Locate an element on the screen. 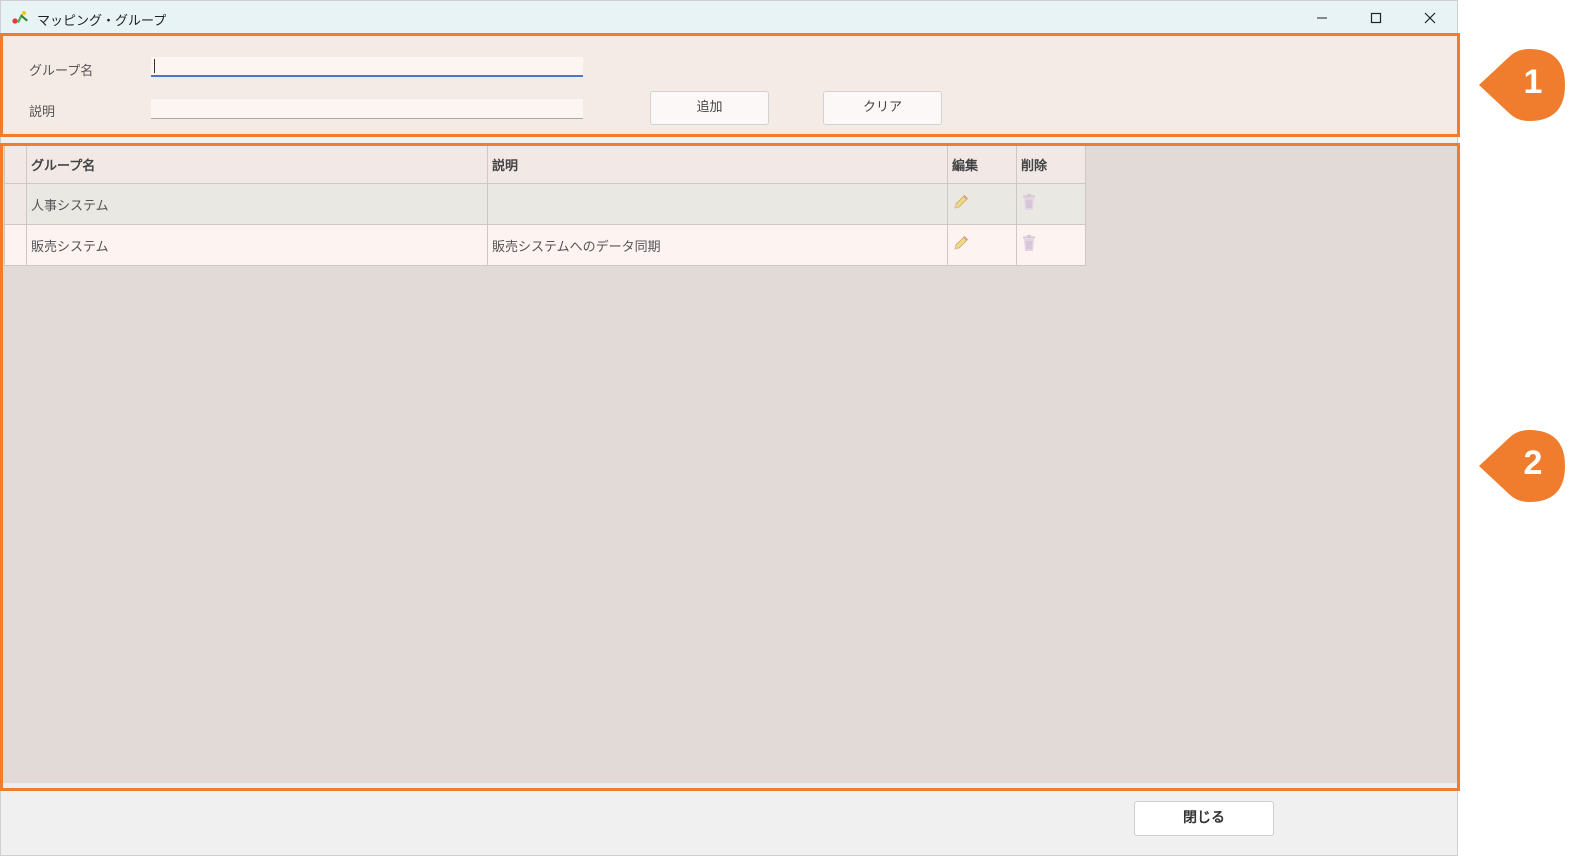 The image size is (1582, 863). group-name-cell: 人事システム is located at coordinates (257, 204).